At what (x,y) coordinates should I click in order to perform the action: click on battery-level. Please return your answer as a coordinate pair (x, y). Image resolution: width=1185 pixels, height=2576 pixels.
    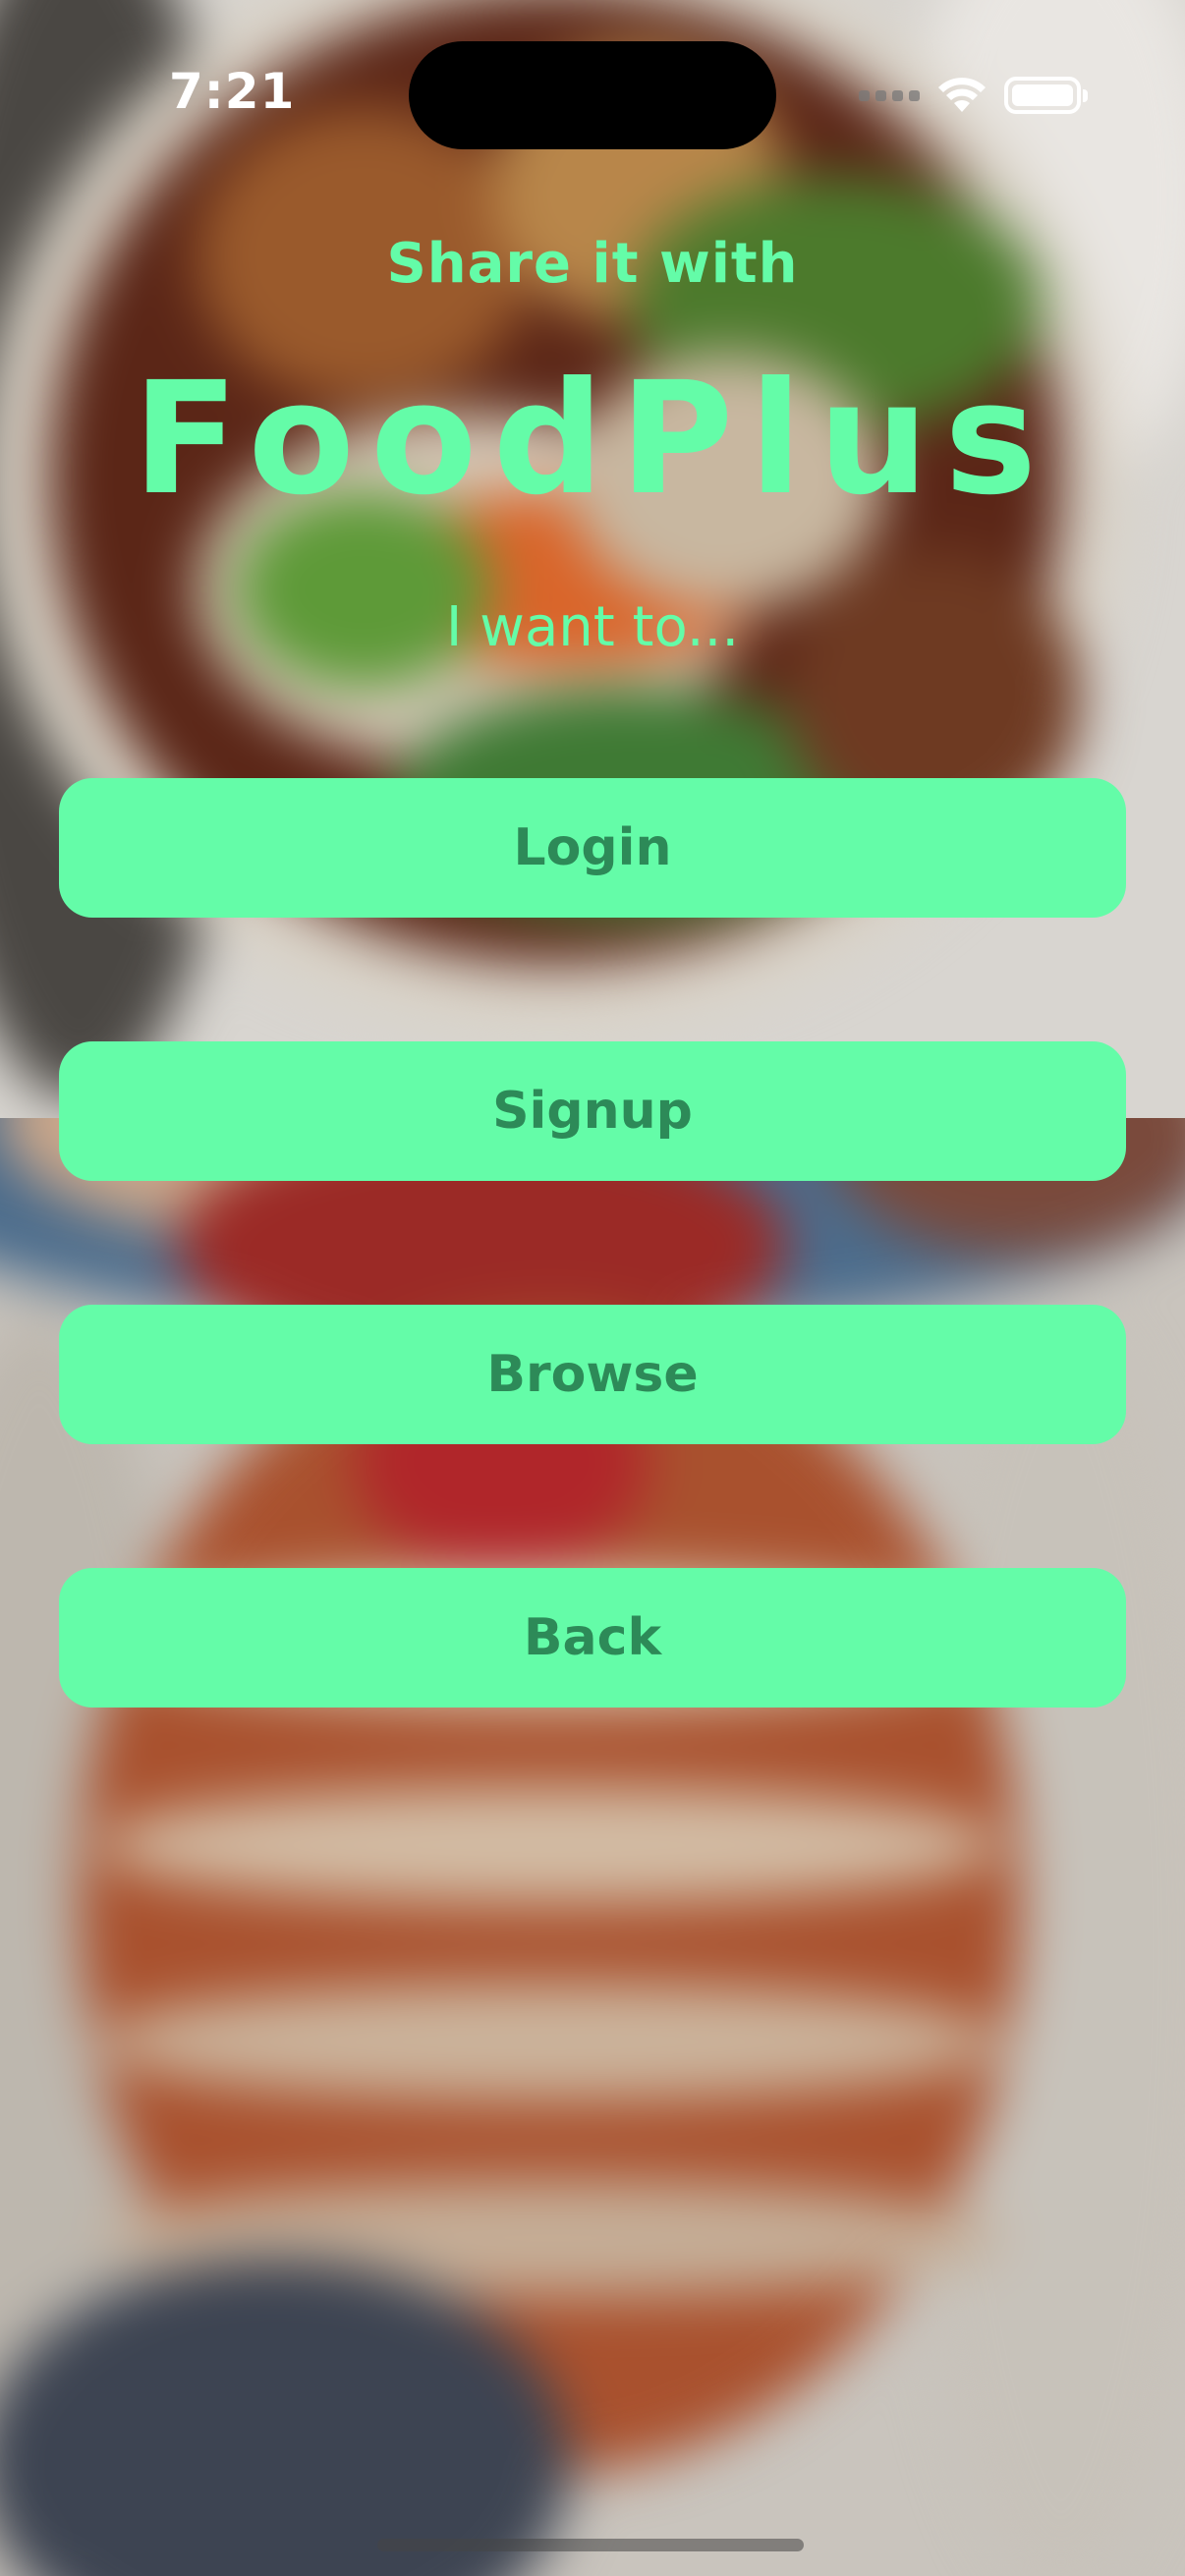
    Looking at the image, I should click on (1042, 95).